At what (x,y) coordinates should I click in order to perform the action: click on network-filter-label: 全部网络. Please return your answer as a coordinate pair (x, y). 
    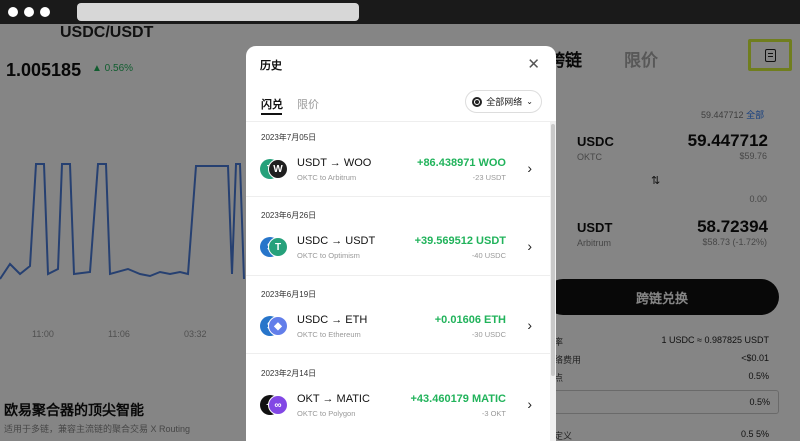
    Looking at the image, I should click on (504, 102).